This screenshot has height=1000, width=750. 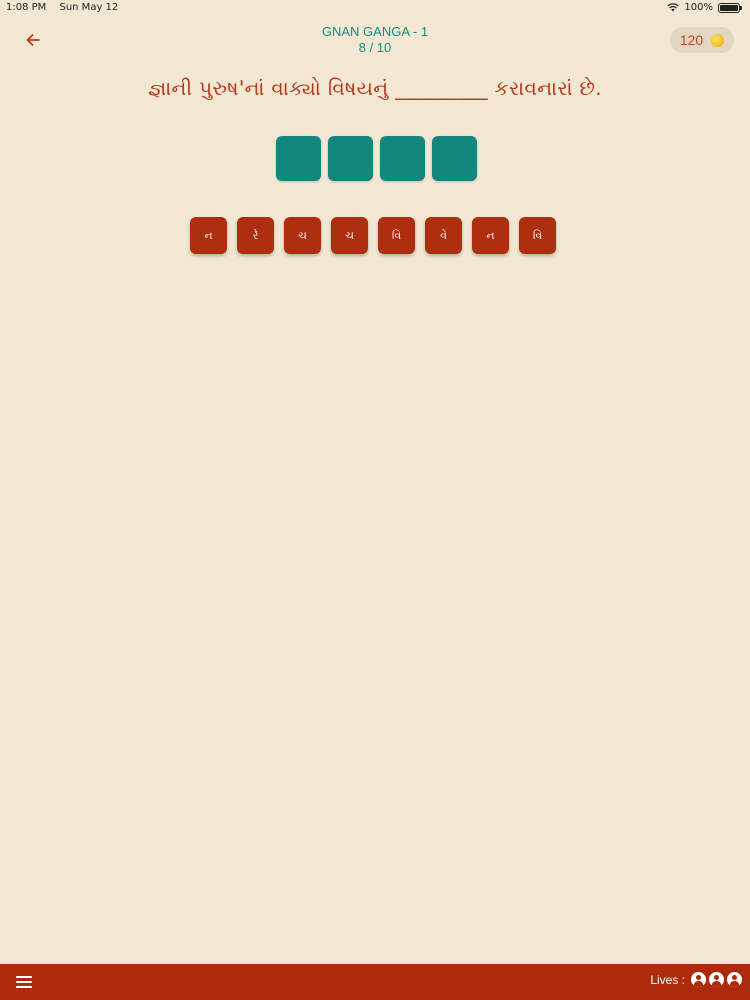 I want to click on letter-tiles: ન રે ચ ચ વિ વે ન વિ, so click(x=373, y=235).